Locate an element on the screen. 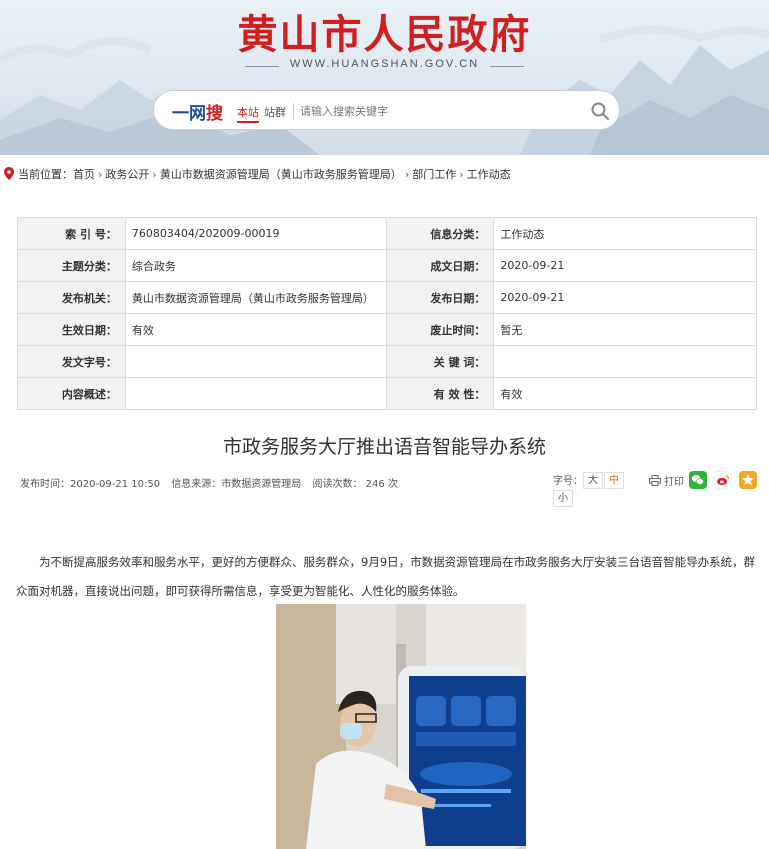  view-count: 阅读次数： 246 次 is located at coordinates (355, 484).